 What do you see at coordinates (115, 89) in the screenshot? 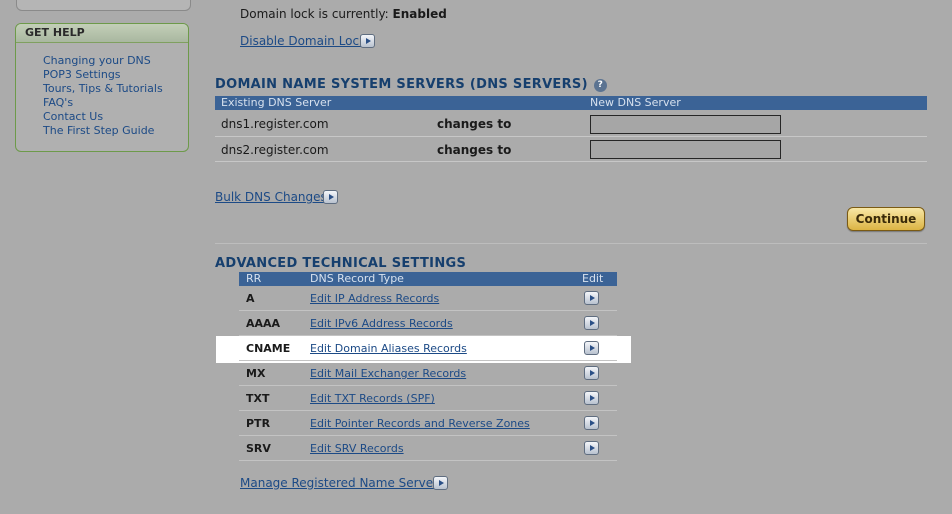
I see `help-link-tours-tips: Tours, Tips & Tutorials` at bounding box center [115, 89].